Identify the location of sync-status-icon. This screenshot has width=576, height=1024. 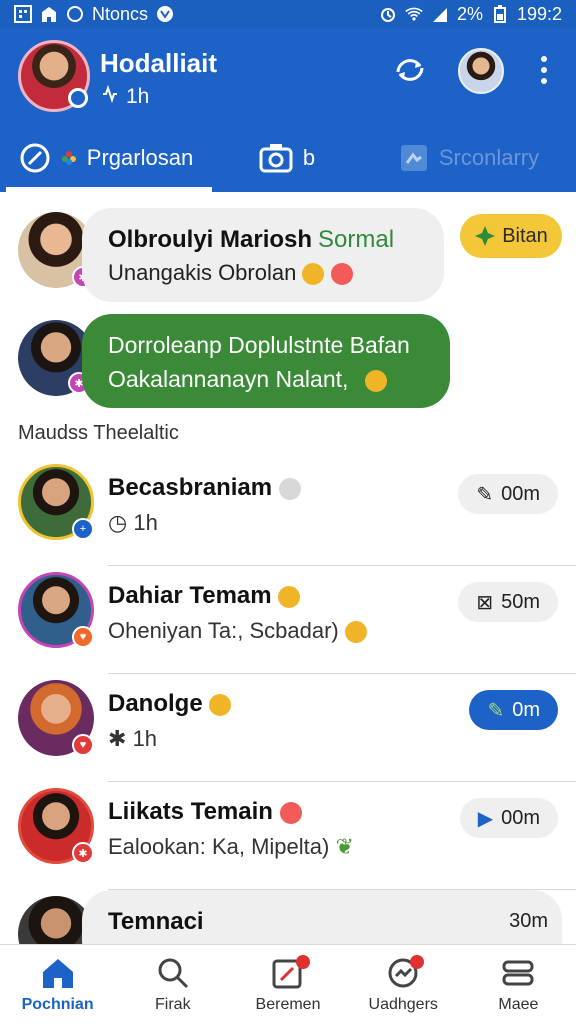
(75, 14).